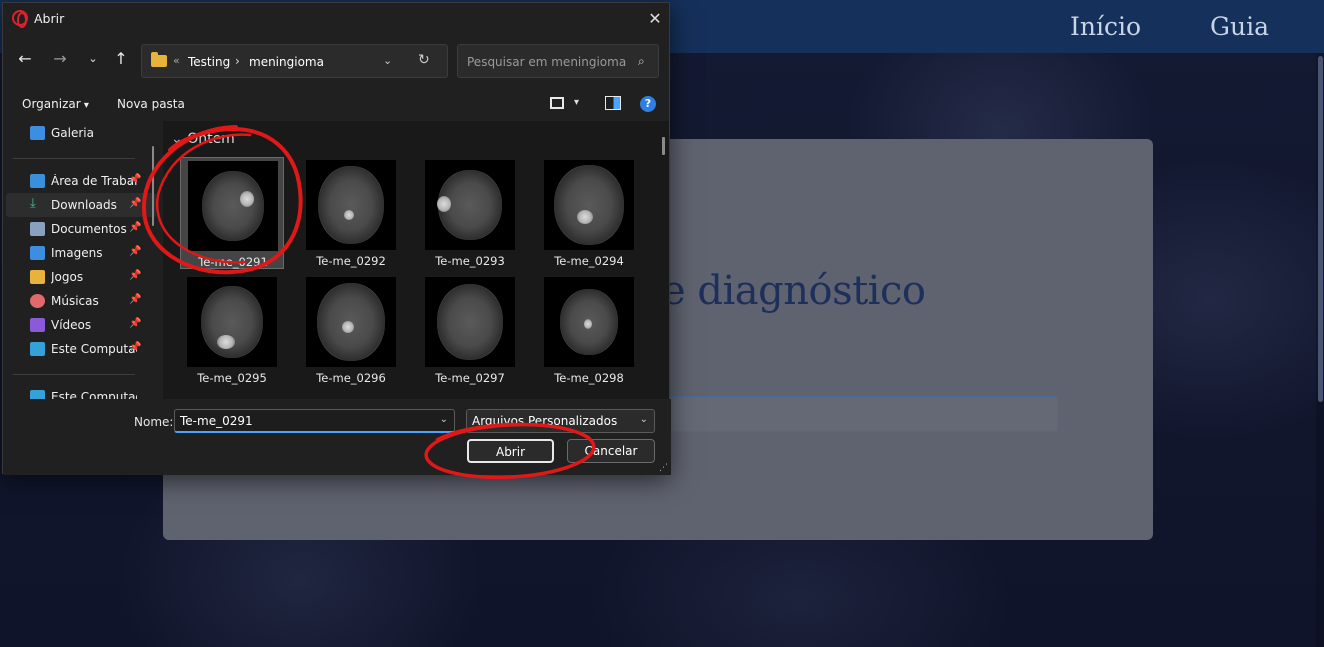 The width and height of the screenshot is (1324, 647). Describe the element at coordinates (25, 59) in the screenshot. I see `back-arrow-icon: ←` at that location.